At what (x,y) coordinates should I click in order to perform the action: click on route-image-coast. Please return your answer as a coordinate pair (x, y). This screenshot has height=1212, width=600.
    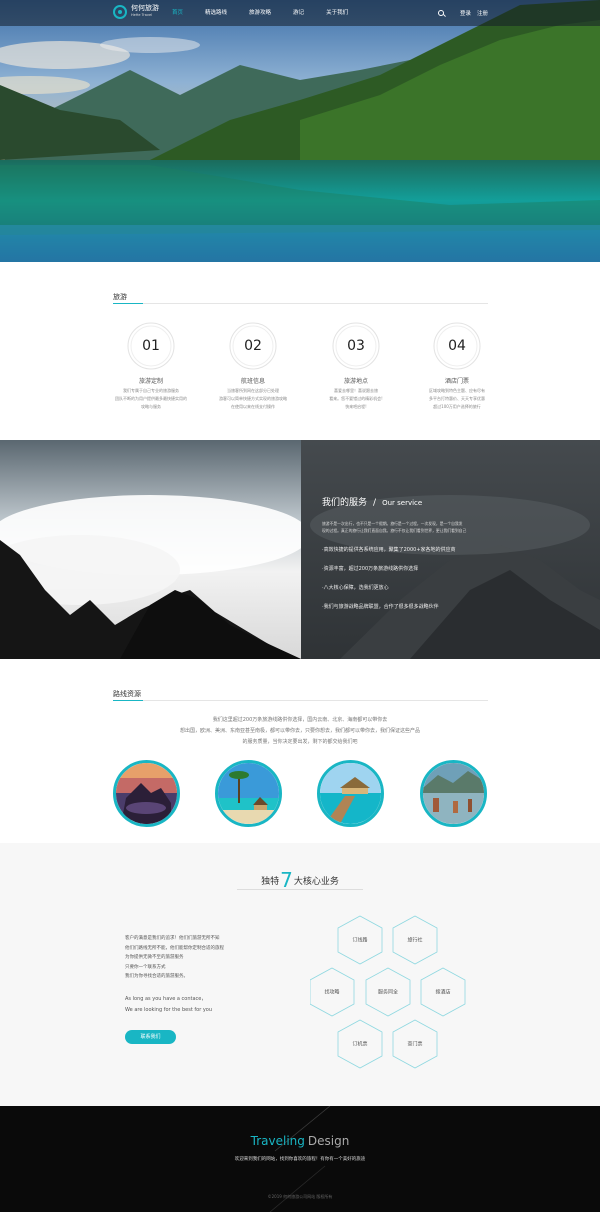
    Looking at the image, I should click on (146, 793).